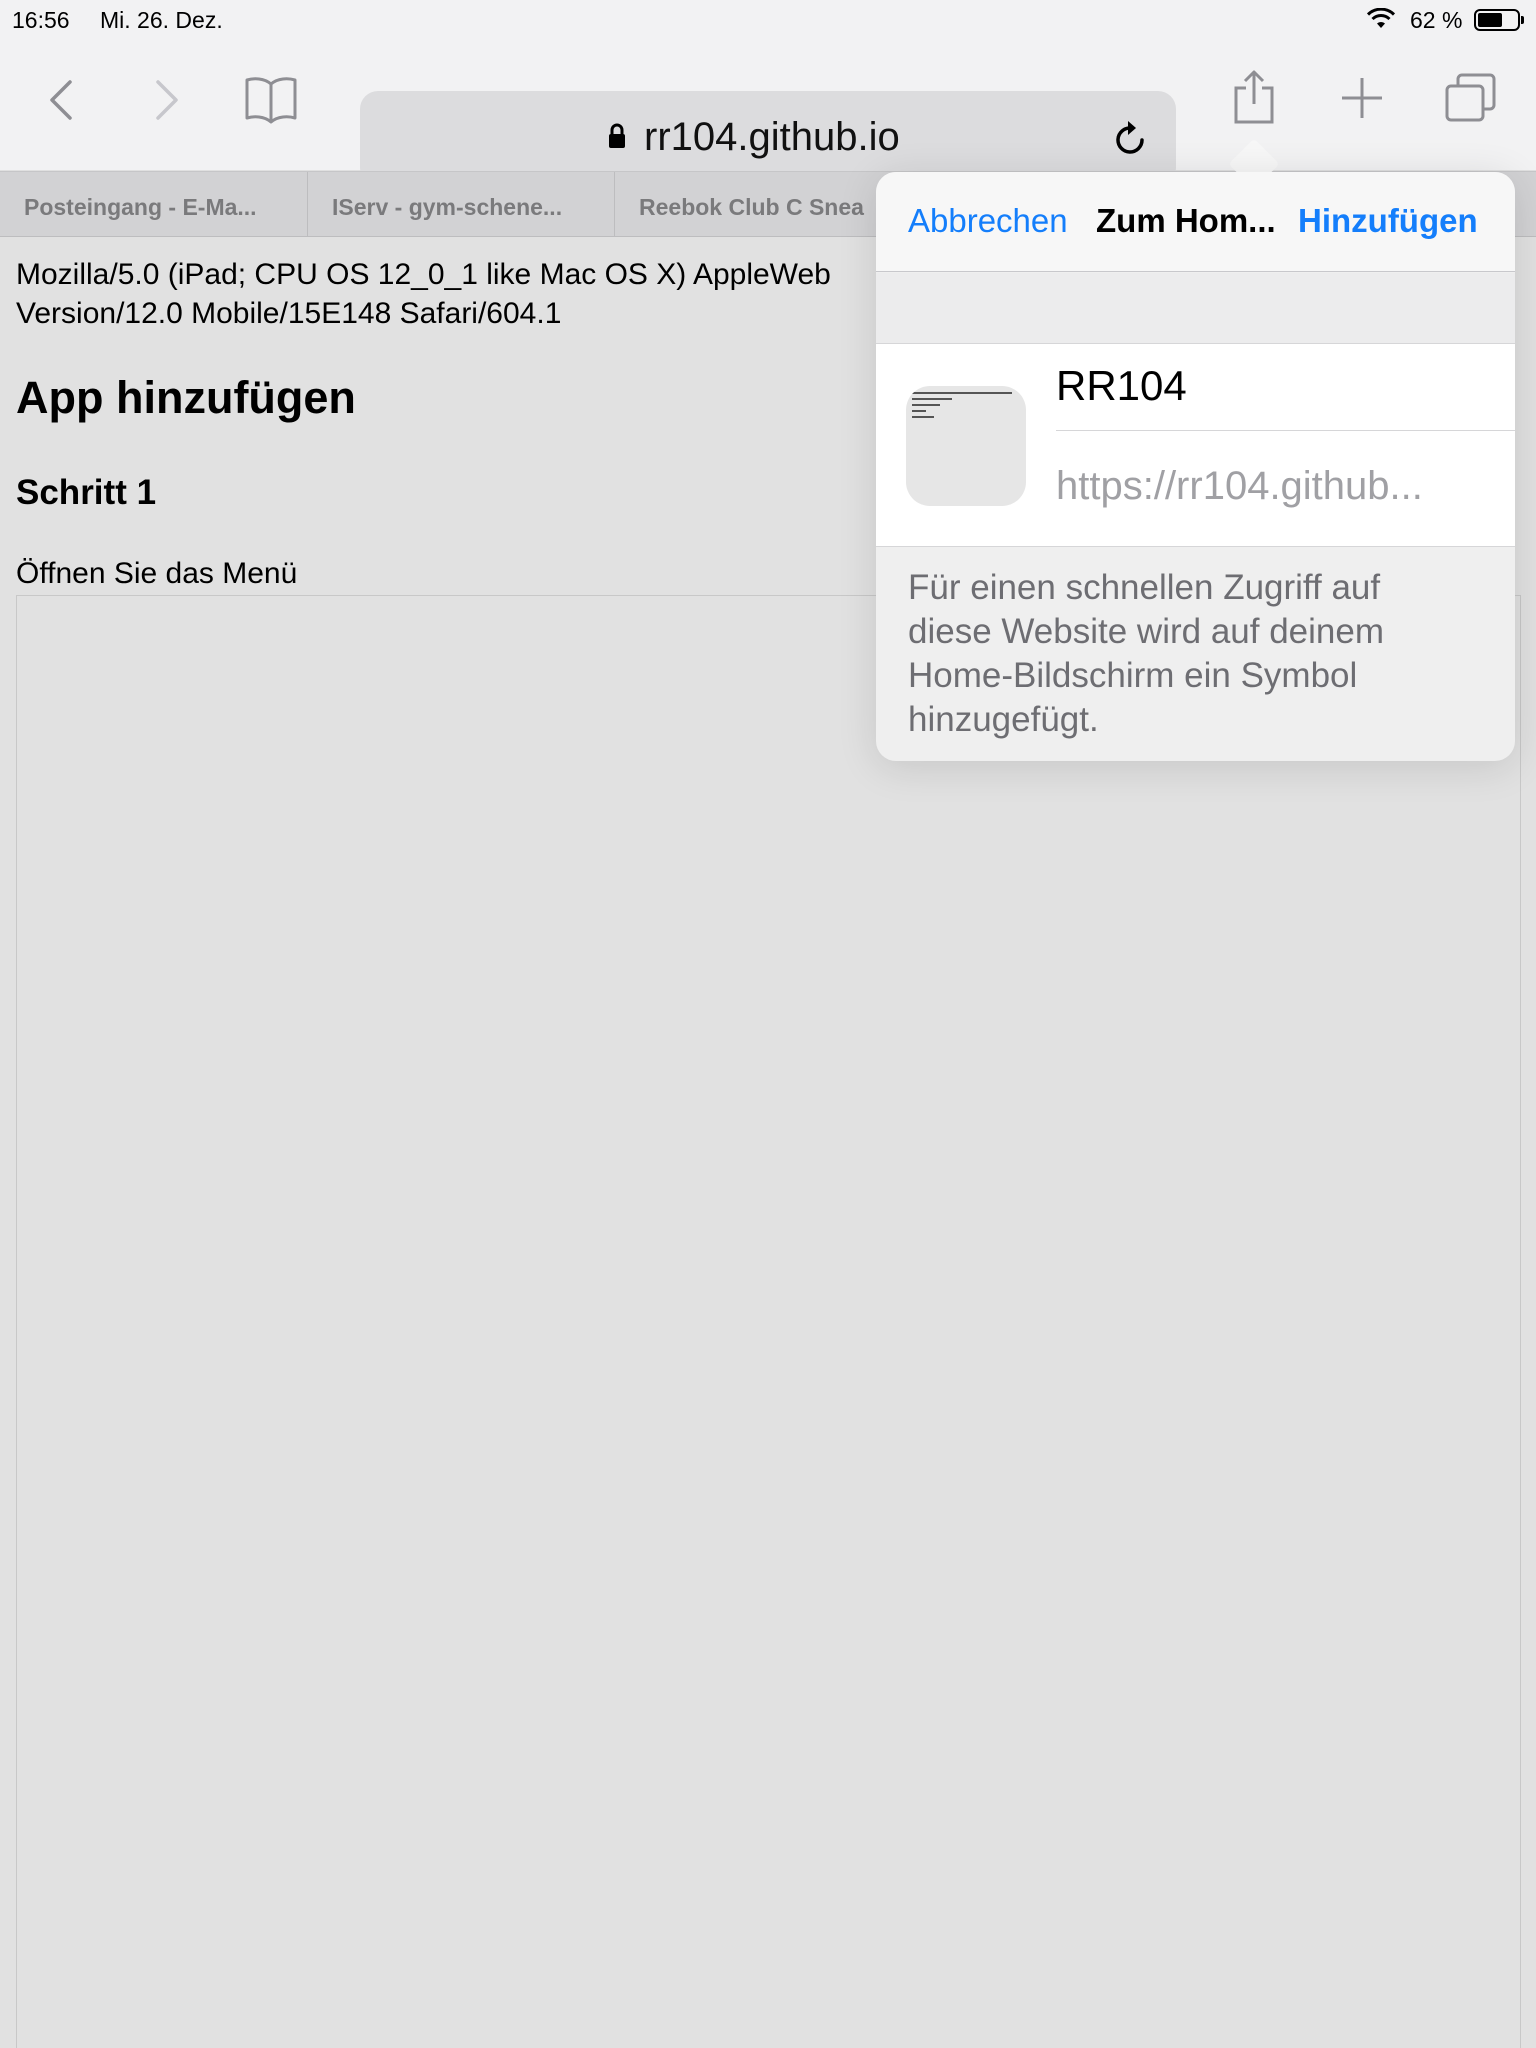  What do you see at coordinates (1381, 18) in the screenshot?
I see `wifi-icon` at bounding box center [1381, 18].